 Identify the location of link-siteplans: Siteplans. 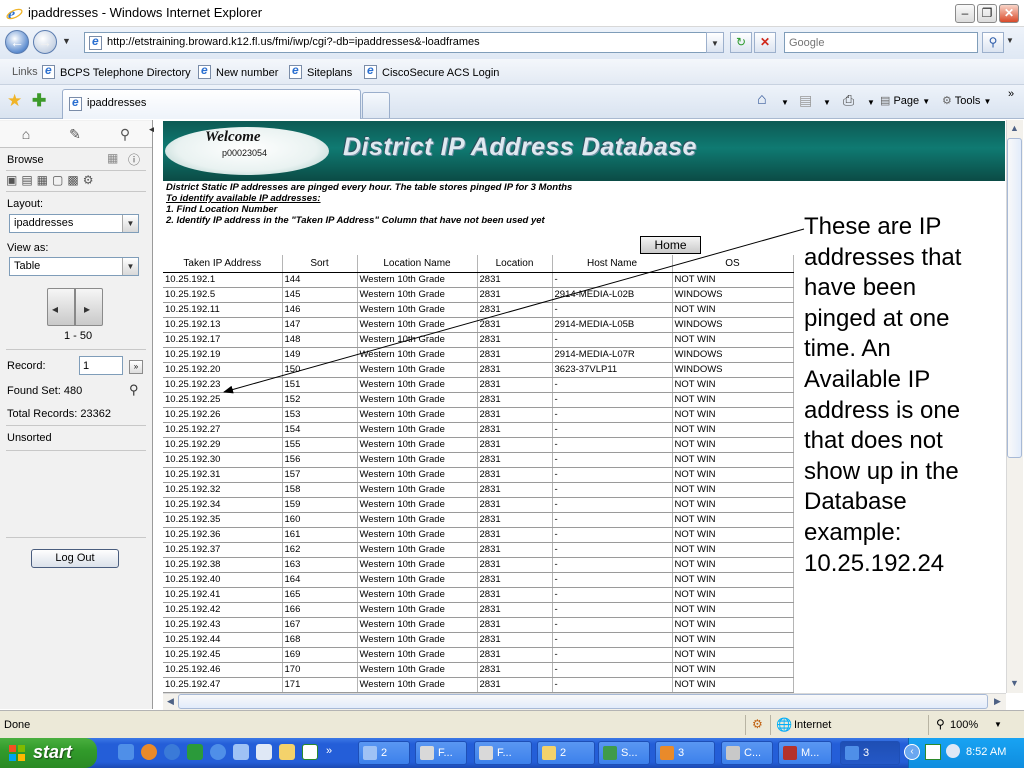
(320, 71).